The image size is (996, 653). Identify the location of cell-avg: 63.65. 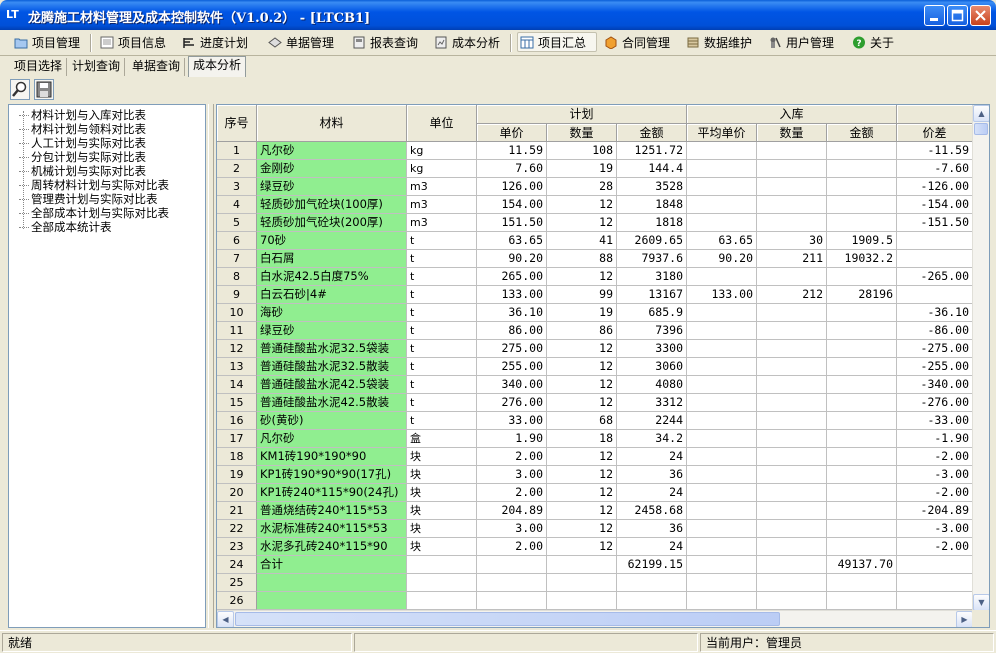
(722, 241).